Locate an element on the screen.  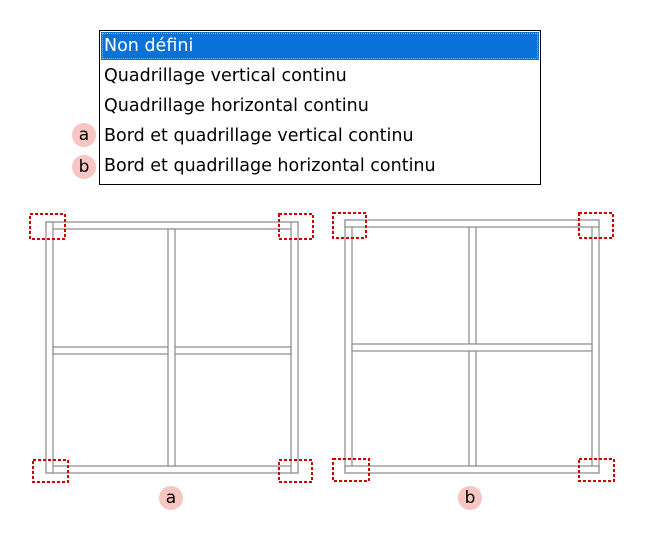
figure-b-top-border is located at coordinates (472, 223).